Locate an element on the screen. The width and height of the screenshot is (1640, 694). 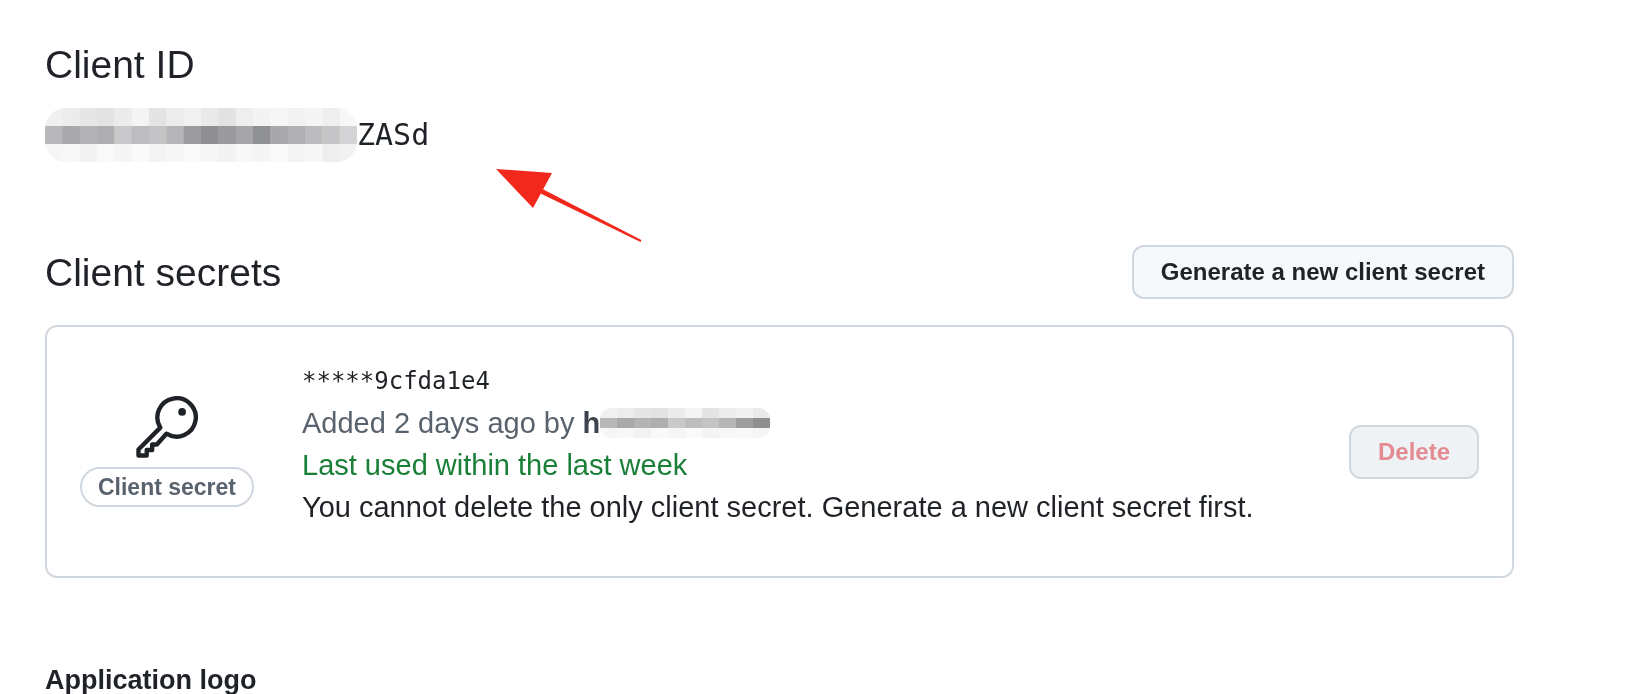
added-by-text: Added 2 days ago by h is located at coordinates (451, 423).